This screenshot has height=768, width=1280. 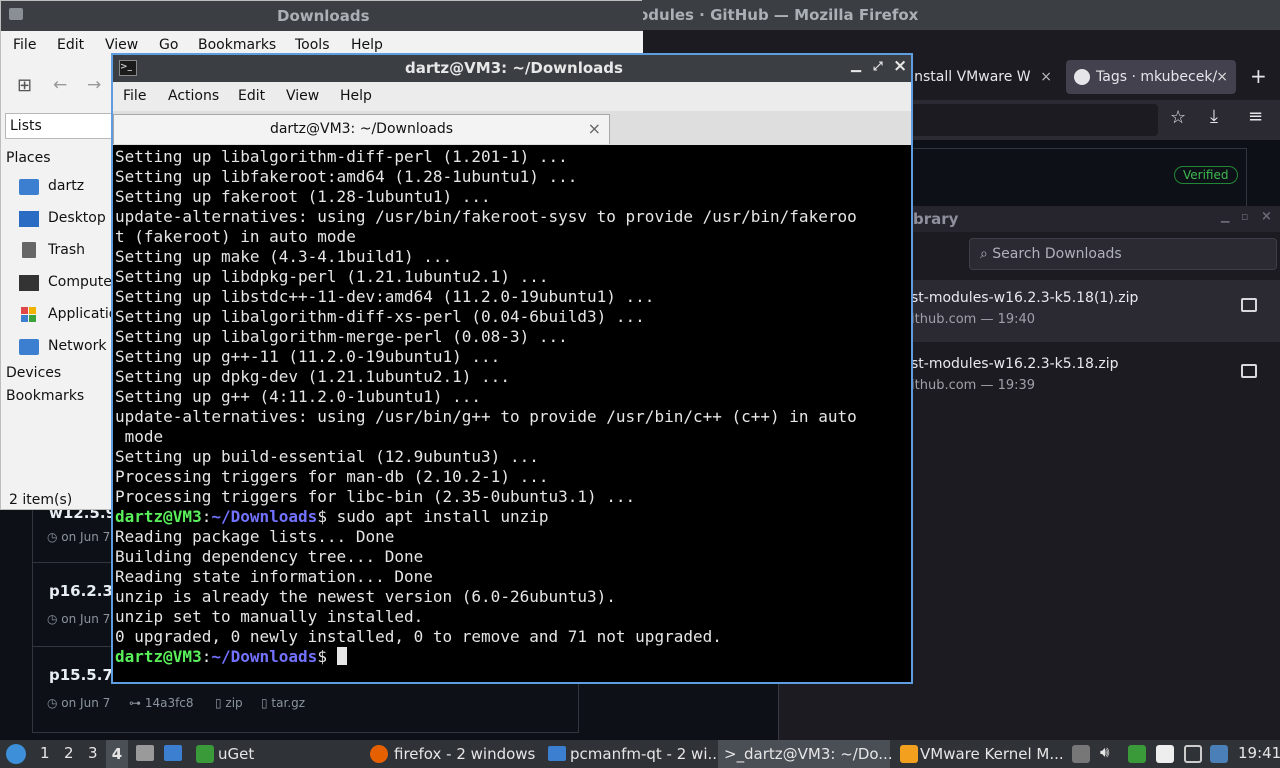 I want to click on terminal-line: unzip set to manually installed., so click(x=269, y=616).